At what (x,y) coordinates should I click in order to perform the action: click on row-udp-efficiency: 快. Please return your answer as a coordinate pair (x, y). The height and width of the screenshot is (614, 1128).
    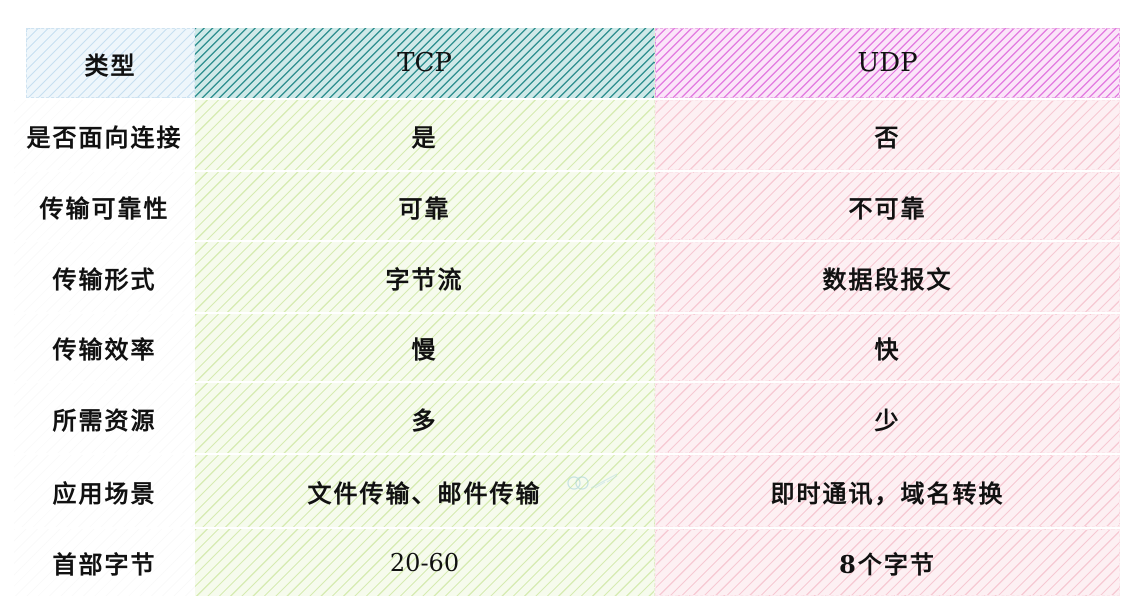
    Looking at the image, I should click on (887, 347).